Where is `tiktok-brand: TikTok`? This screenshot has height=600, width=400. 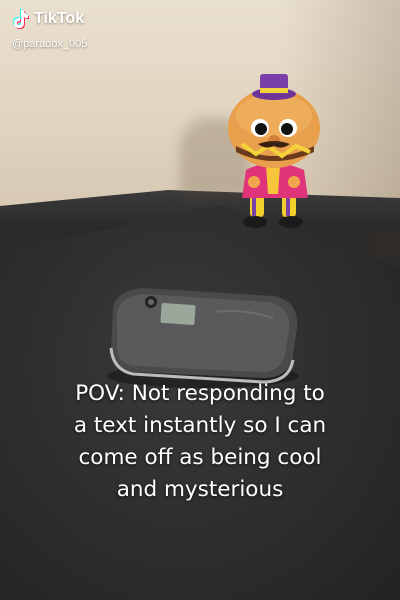
tiktok-brand: TikTok is located at coordinates (47, 19).